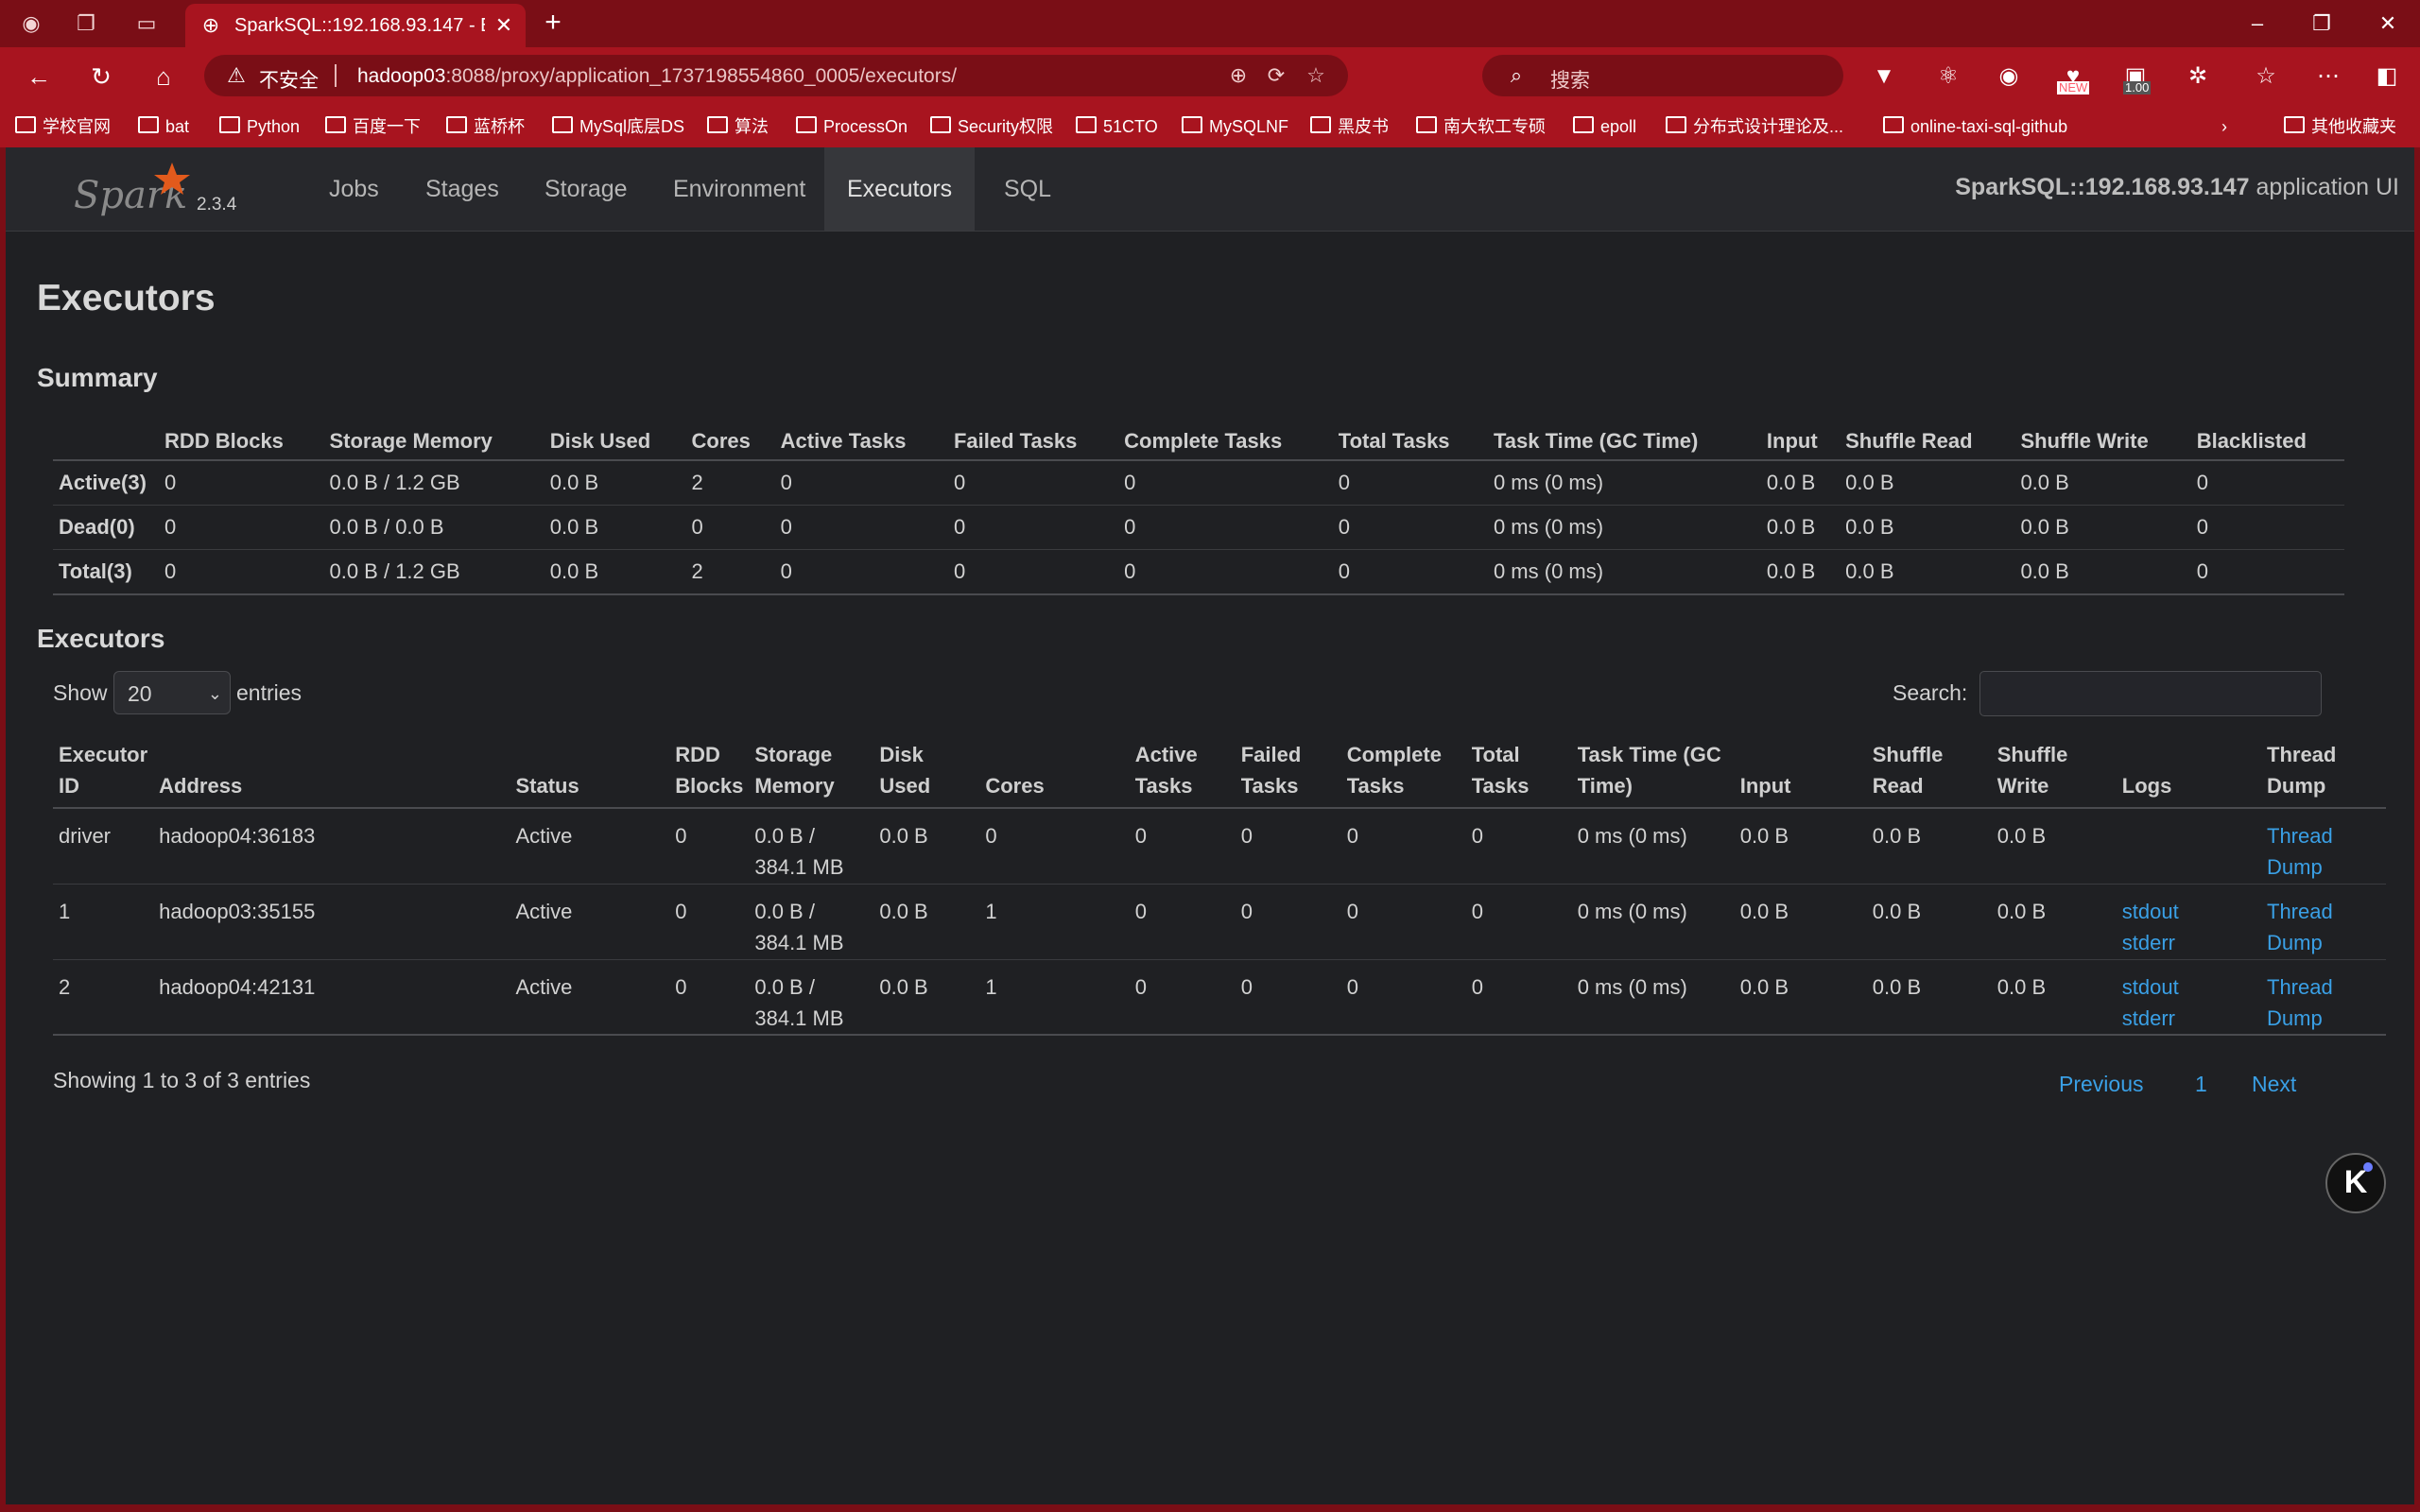  What do you see at coordinates (852, 126) in the screenshot?
I see `bookmark-item: ProcessOn` at bounding box center [852, 126].